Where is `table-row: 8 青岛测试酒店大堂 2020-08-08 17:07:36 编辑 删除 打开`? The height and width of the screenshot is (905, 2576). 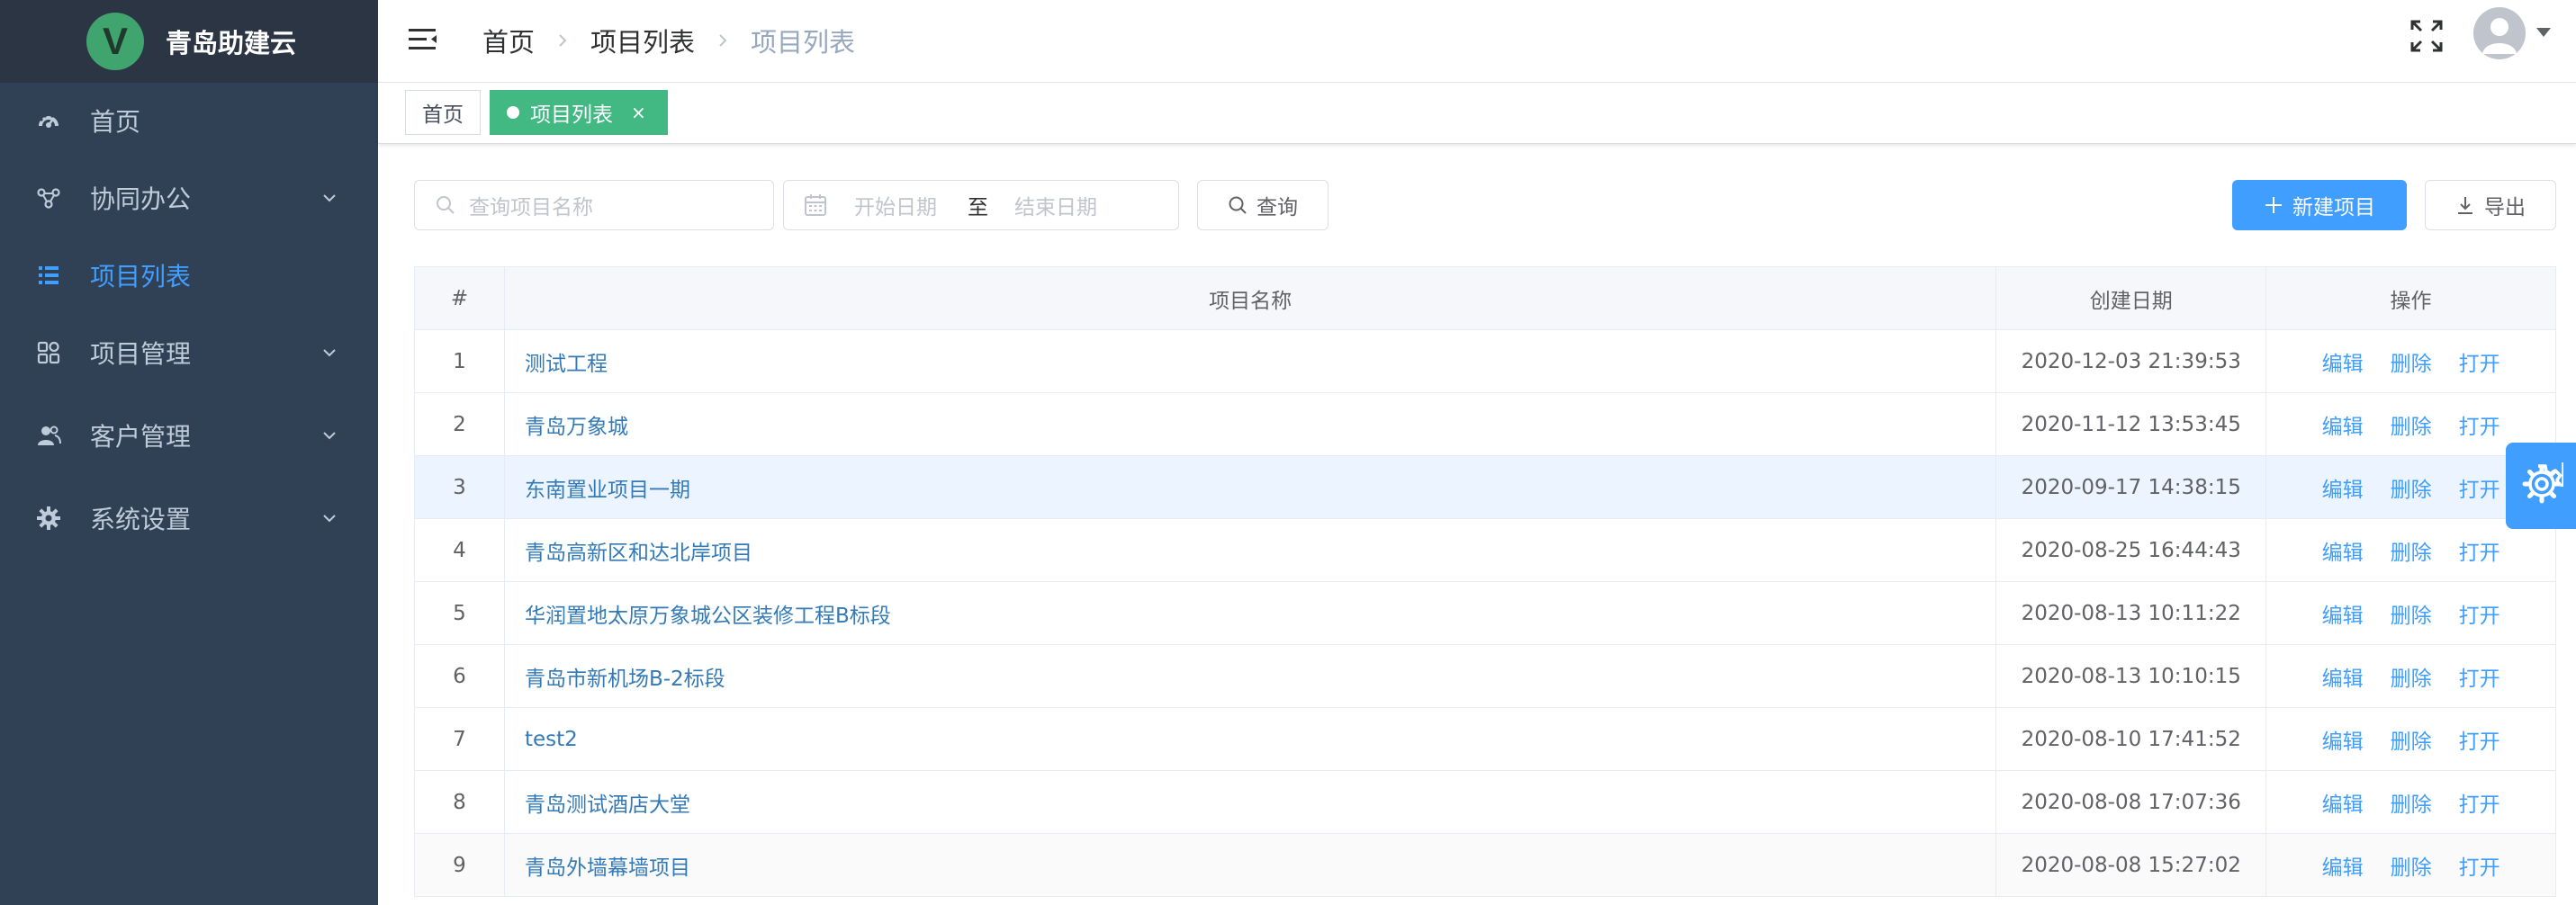
table-row: 8 青岛测试酒店大堂 2020-08-08 17:07:36 编辑 删除 打开 is located at coordinates (1485, 802).